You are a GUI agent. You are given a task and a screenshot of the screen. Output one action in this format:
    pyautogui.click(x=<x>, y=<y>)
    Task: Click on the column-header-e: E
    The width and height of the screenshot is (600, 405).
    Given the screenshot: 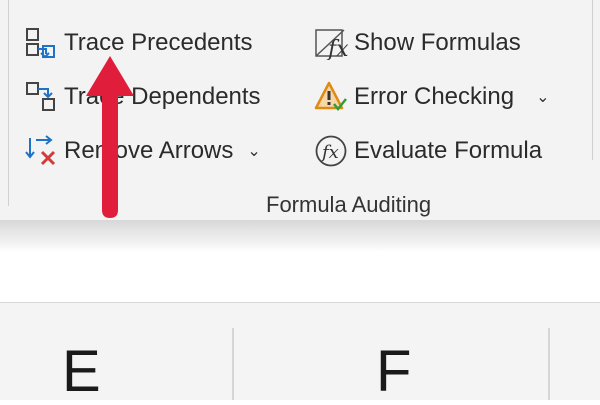 What is the action you would take?
    pyautogui.click(x=81, y=371)
    